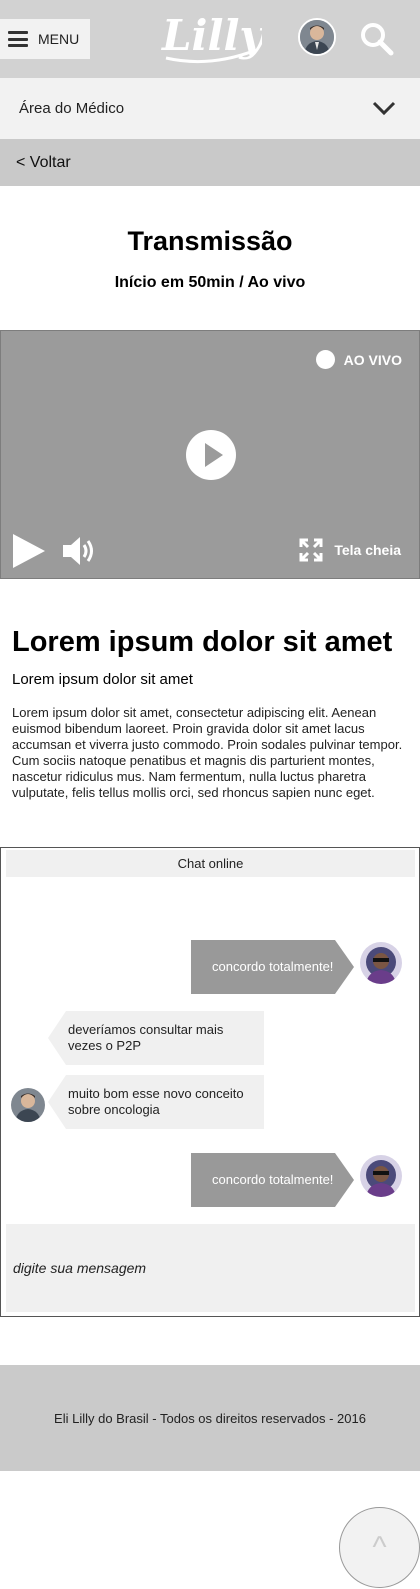  What do you see at coordinates (372, 359) in the screenshot?
I see `live-label: AO VIVO` at bounding box center [372, 359].